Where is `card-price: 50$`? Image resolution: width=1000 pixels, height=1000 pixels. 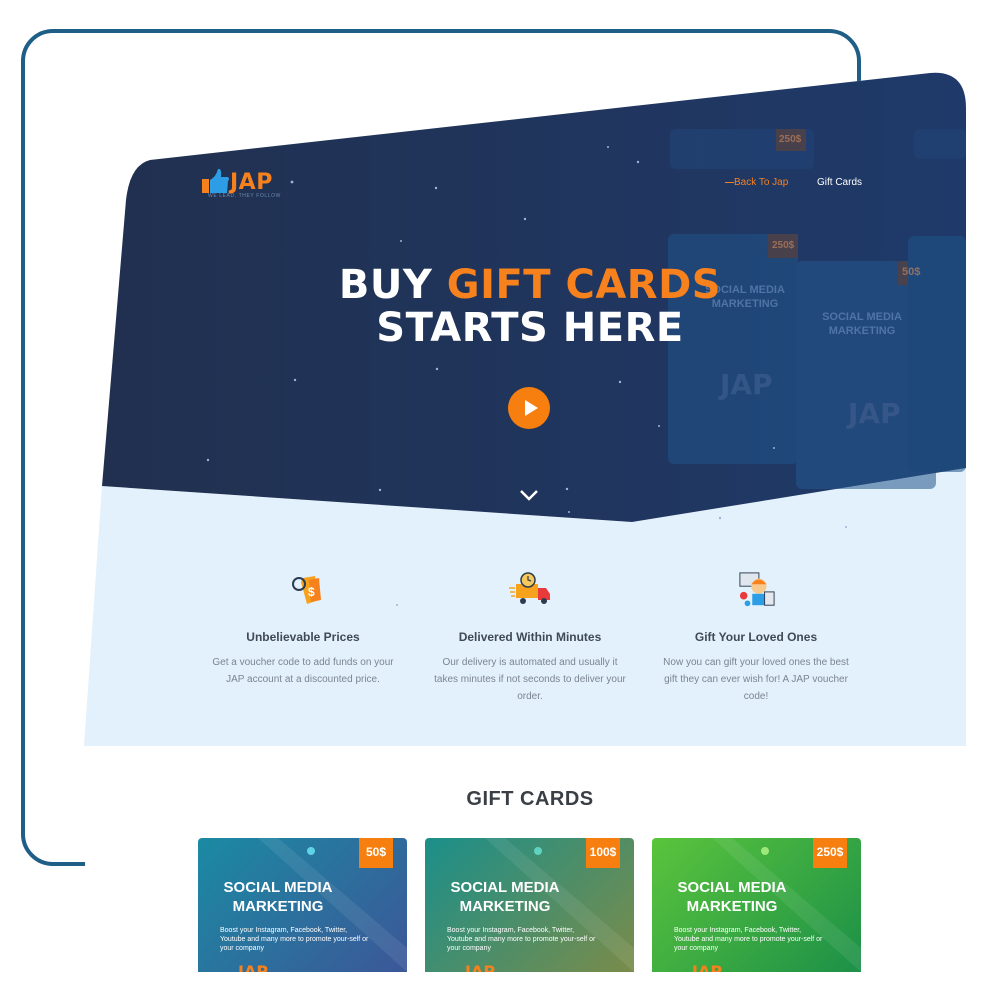
card-price: 50$ is located at coordinates (376, 853).